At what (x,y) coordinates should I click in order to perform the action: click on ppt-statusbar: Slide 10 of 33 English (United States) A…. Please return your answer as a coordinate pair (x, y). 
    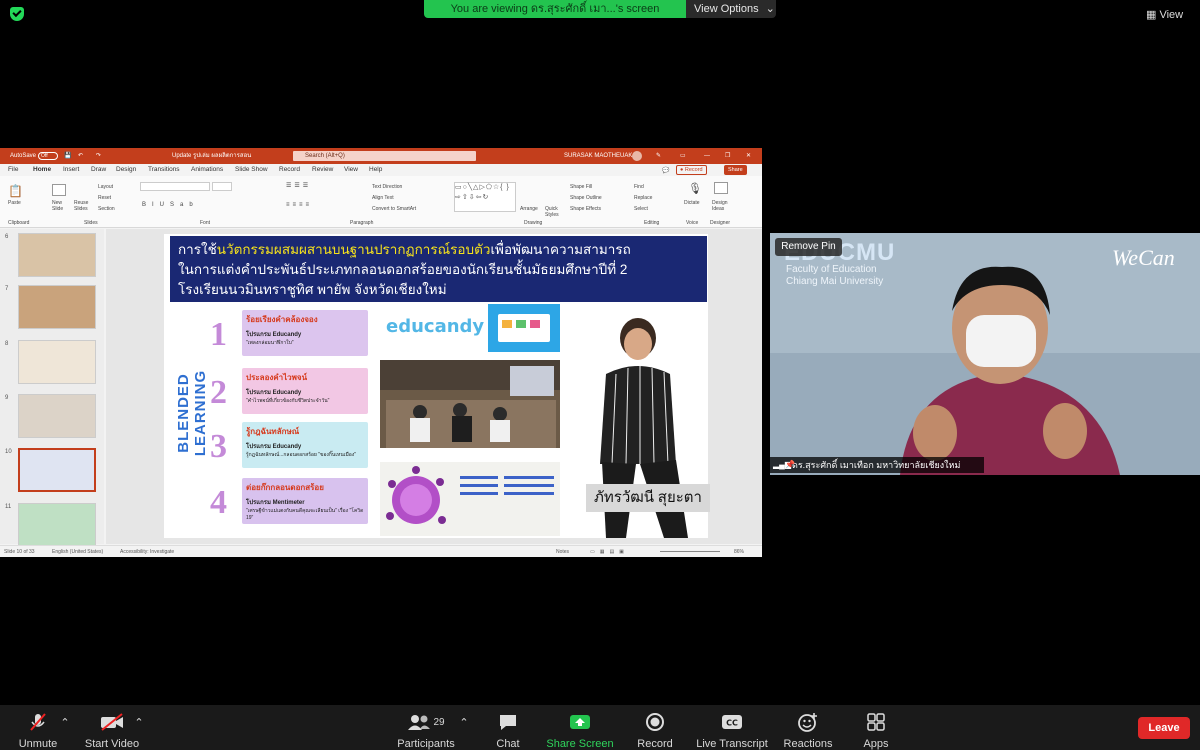
    Looking at the image, I should click on (381, 551).